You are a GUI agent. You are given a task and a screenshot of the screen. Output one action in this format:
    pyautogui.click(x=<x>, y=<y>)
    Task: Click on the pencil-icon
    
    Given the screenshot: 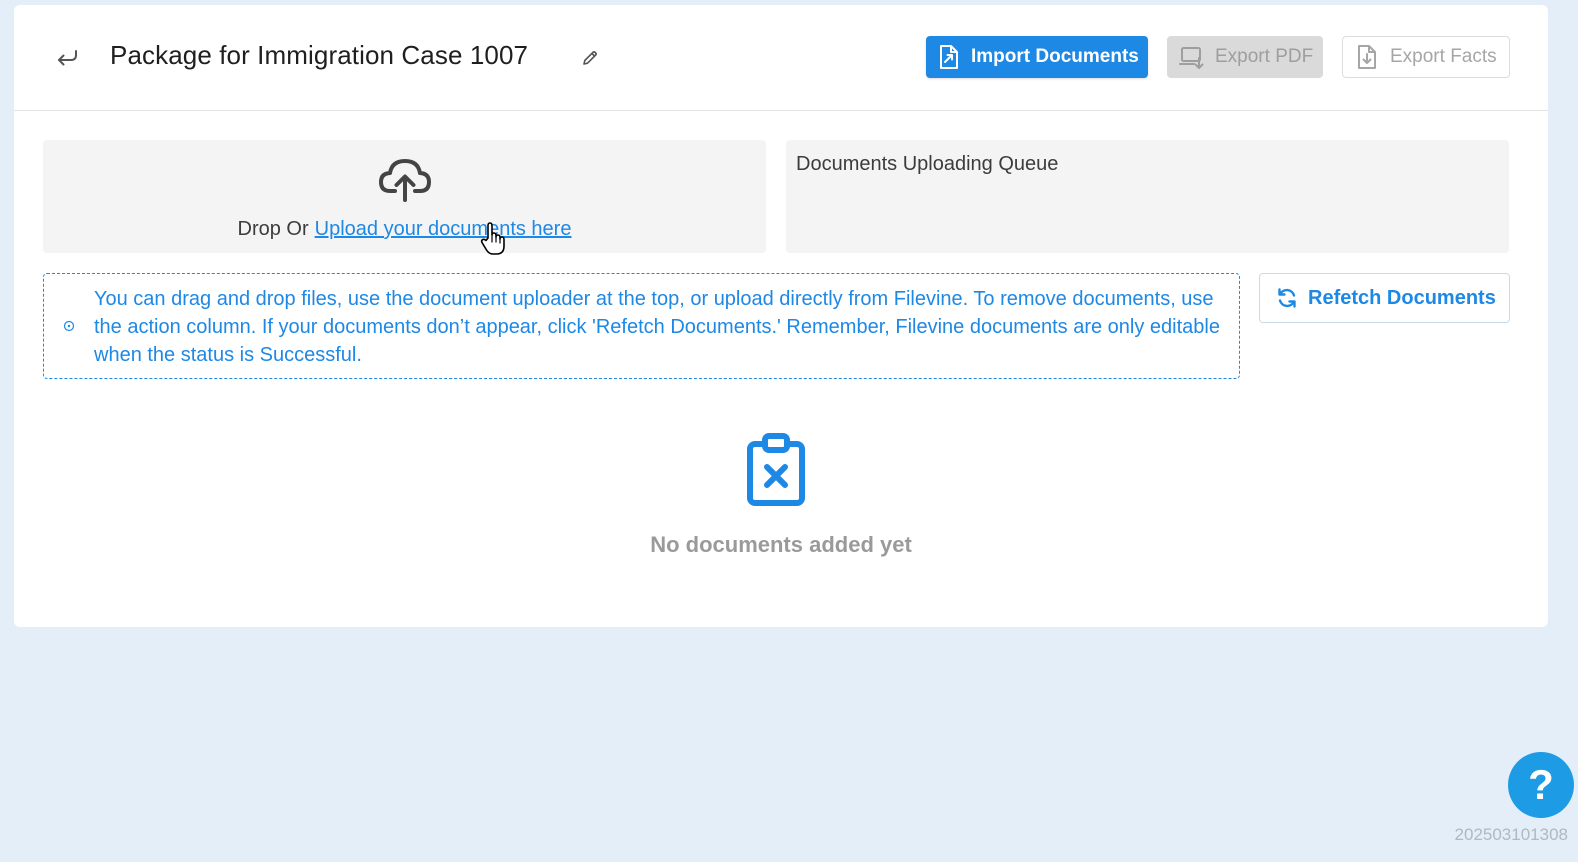 What is the action you would take?
    pyautogui.click(x=590, y=58)
    